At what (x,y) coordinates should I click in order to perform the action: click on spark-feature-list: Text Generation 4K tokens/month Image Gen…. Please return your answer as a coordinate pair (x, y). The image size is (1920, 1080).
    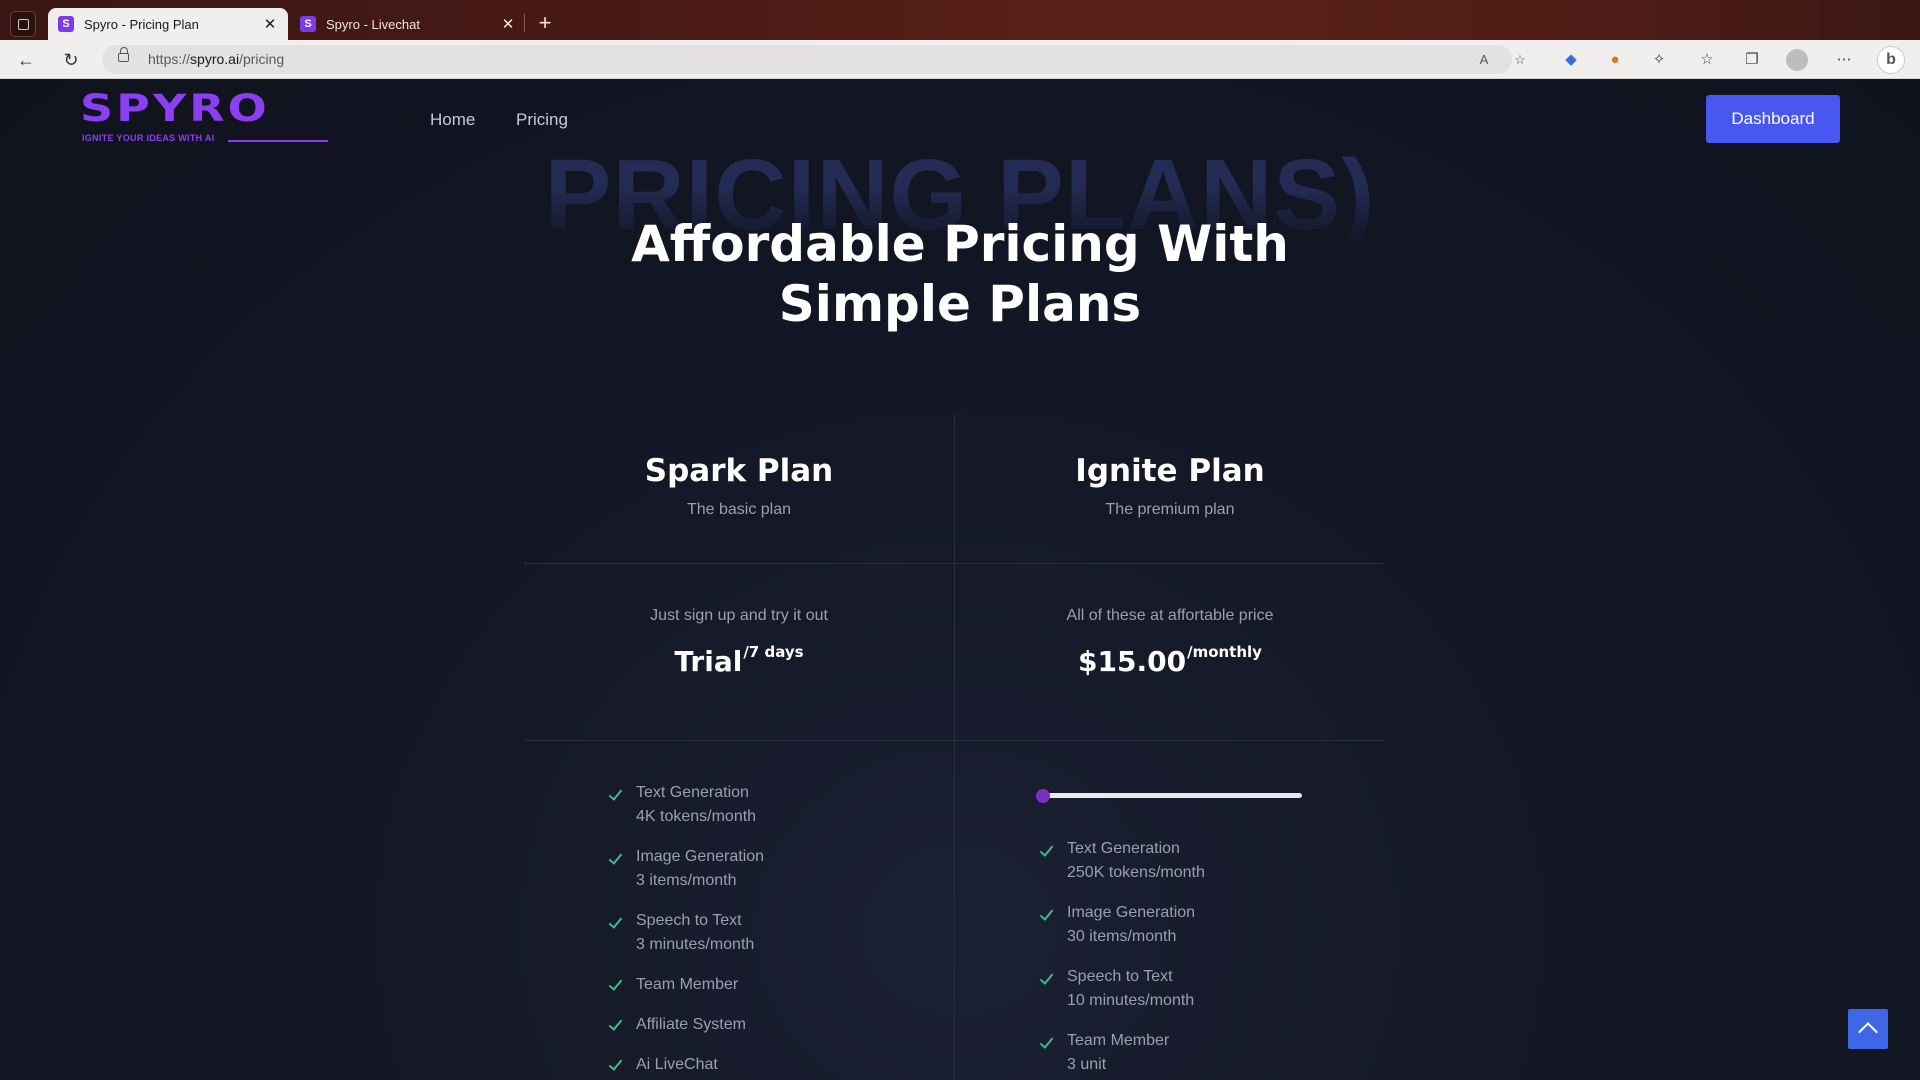
    Looking at the image, I should click on (686, 930).